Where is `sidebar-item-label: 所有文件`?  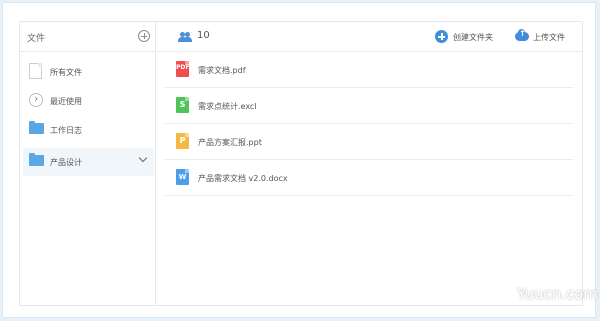
sidebar-item-label: 所有文件 is located at coordinates (66, 72).